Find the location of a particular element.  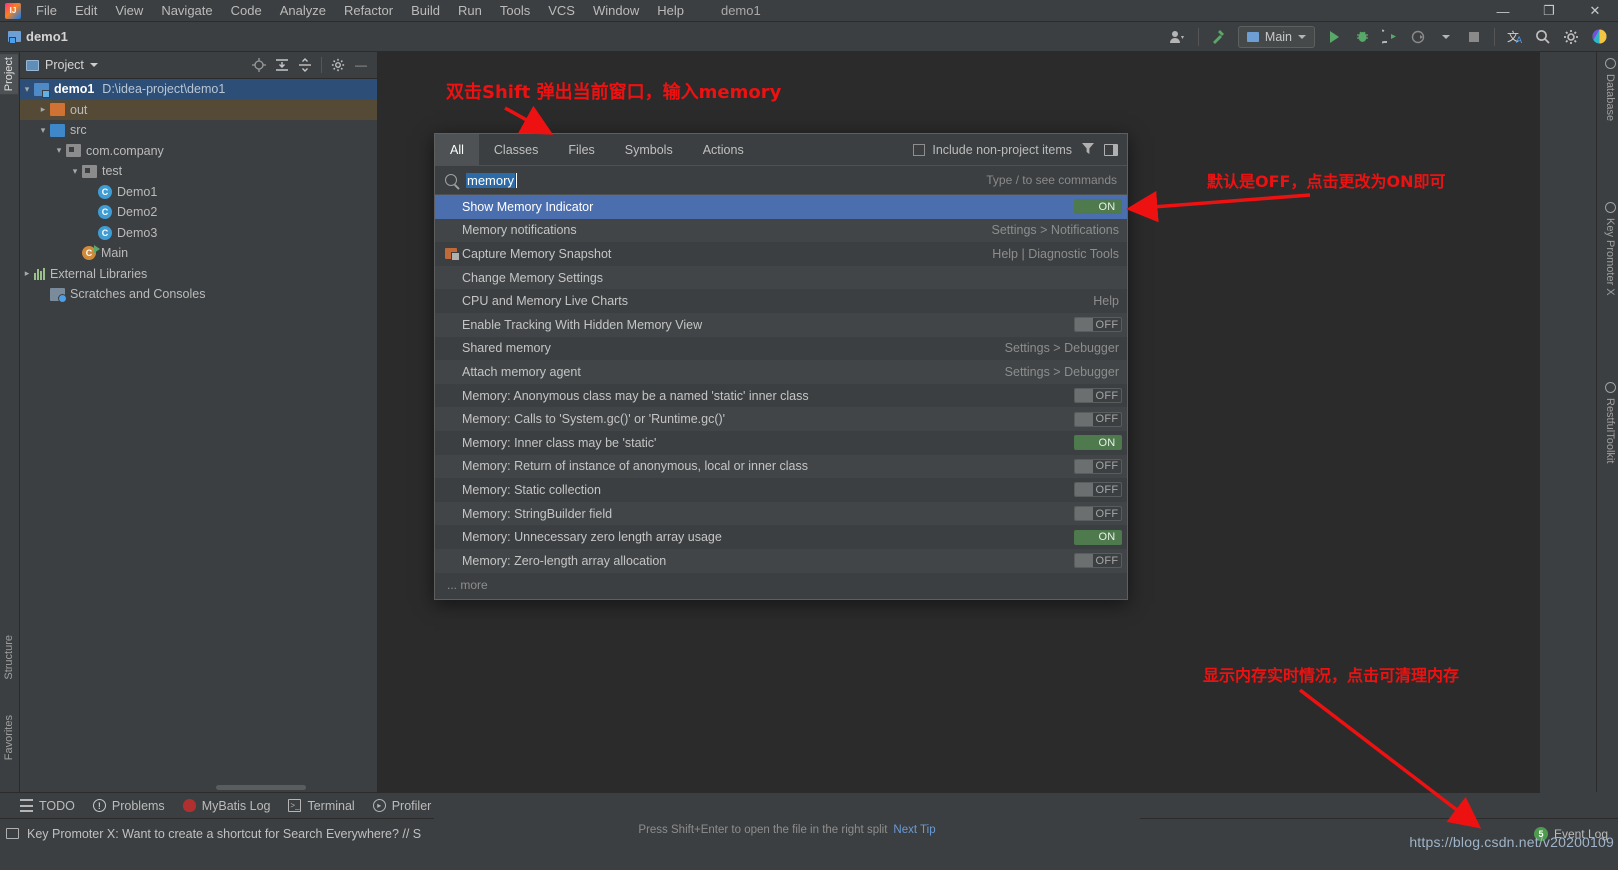

tree-node-demo2-class: ▸ C Demo2 is located at coordinates (198, 212).